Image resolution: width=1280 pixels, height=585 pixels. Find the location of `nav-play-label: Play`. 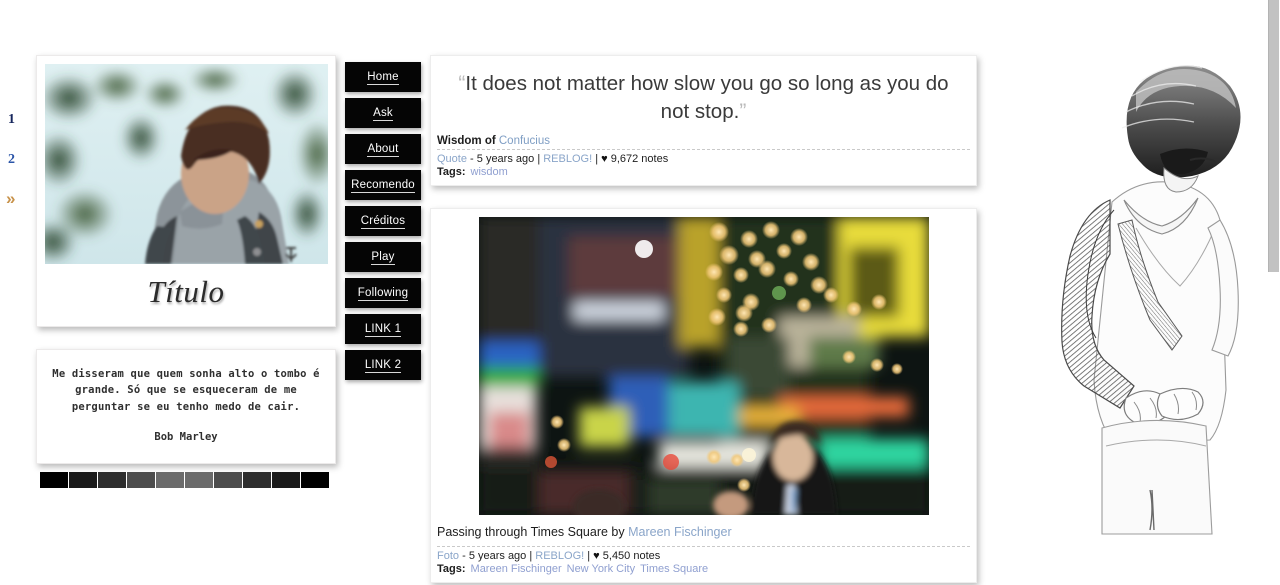

nav-play-label: Play is located at coordinates (383, 258).